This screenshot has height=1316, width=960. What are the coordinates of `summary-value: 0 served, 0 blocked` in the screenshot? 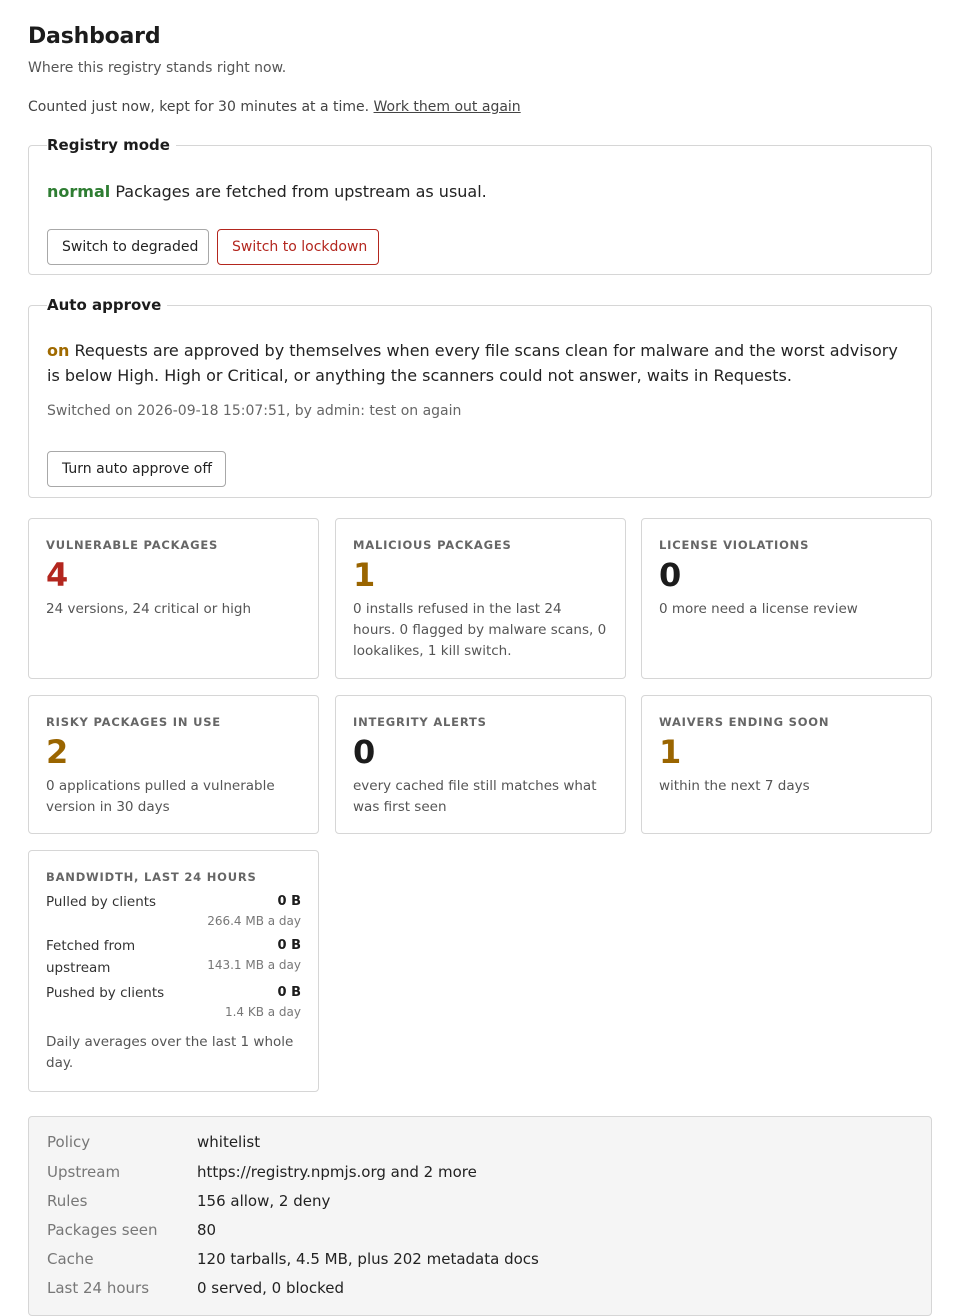 It's located at (271, 1288).